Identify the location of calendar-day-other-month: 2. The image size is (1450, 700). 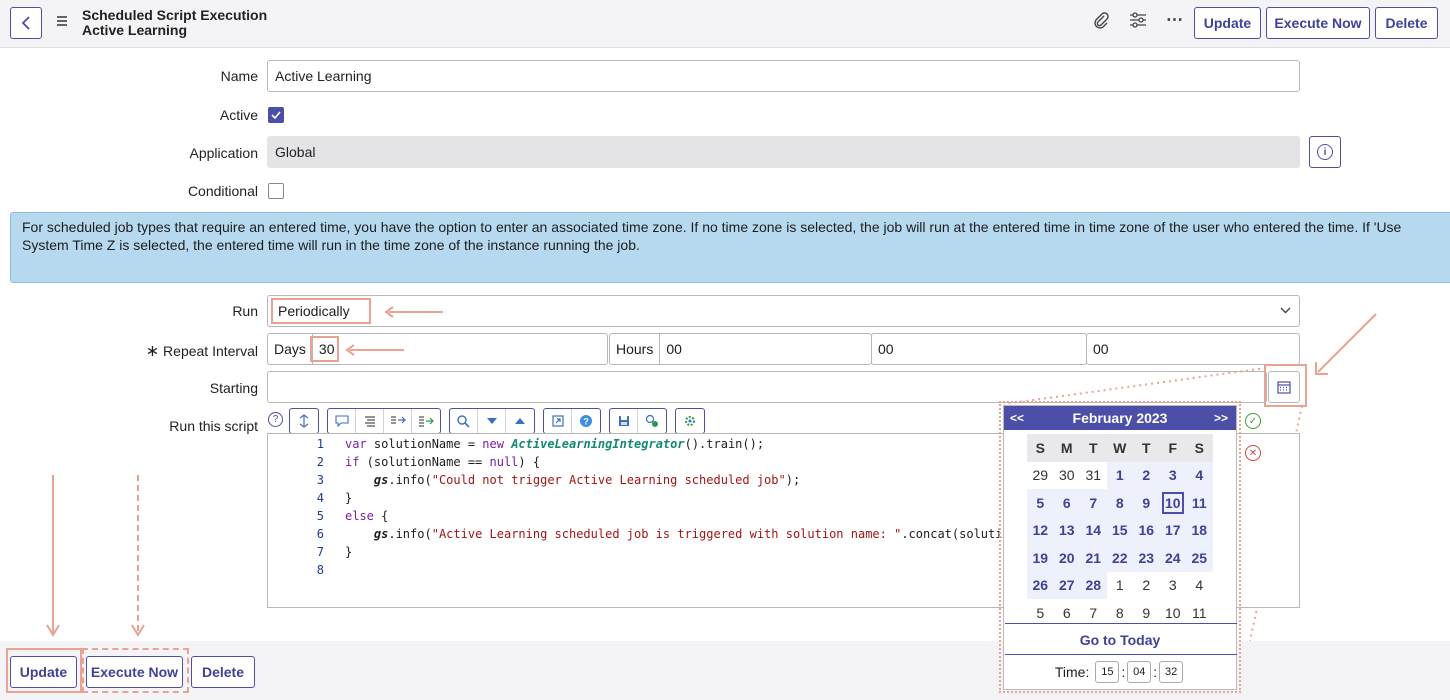
(1146, 586).